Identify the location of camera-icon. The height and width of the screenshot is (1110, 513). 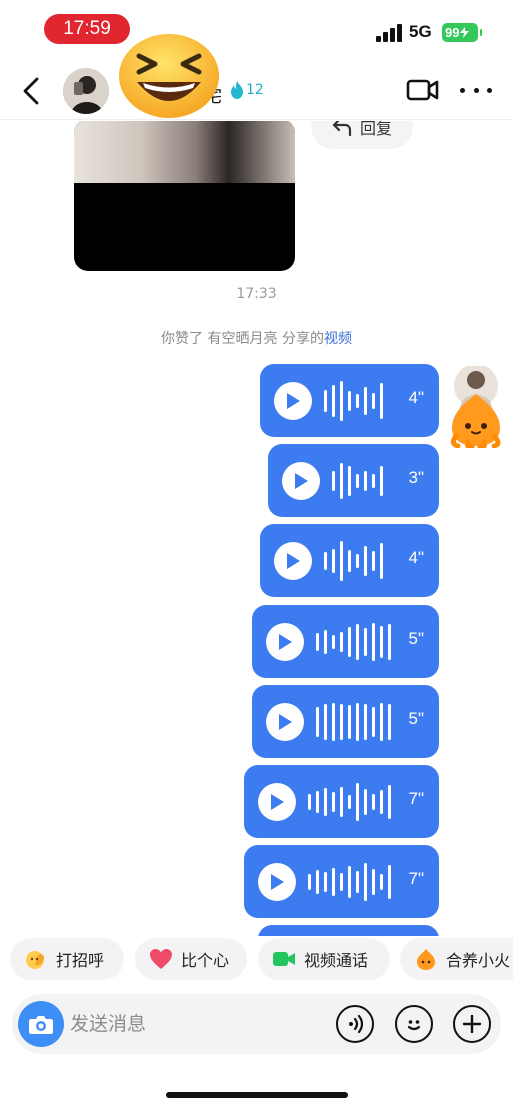
(41, 1025).